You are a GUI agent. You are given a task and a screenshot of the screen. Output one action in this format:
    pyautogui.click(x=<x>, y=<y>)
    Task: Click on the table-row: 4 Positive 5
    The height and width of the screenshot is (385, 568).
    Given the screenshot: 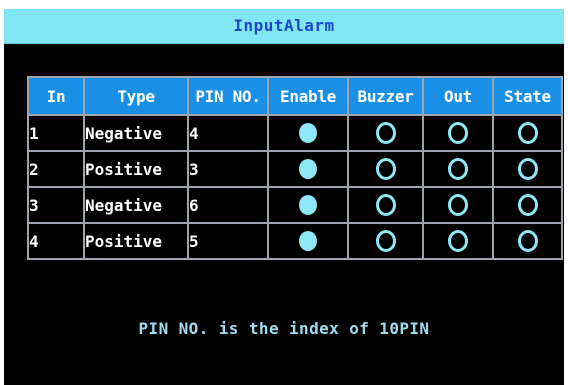 What is the action you would take?
    pyautogui.click(x=295, y=241)
    